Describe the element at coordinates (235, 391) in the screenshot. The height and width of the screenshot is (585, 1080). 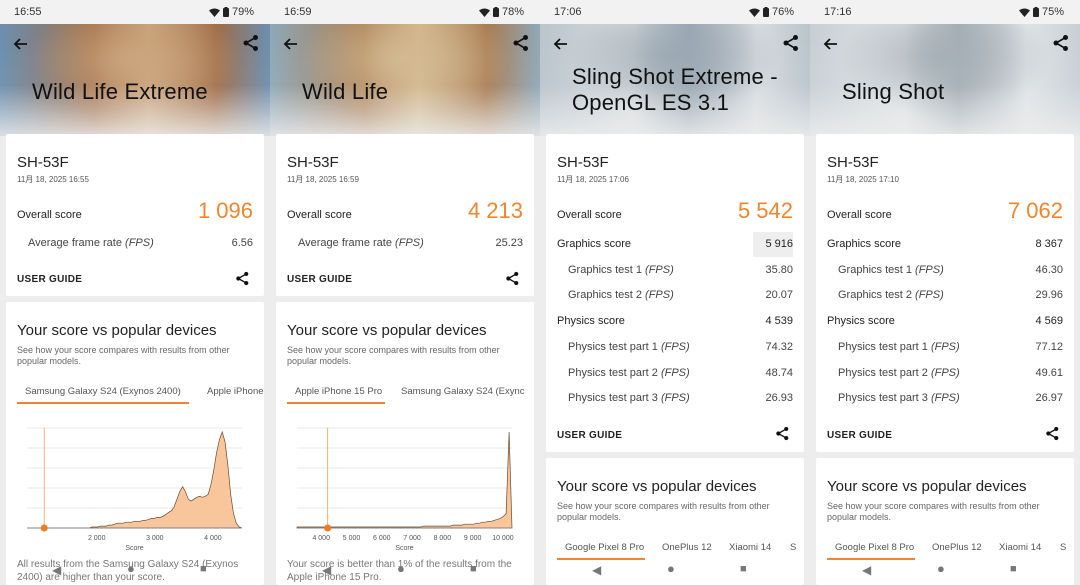
I see `device-tab: Apple iPhone` at that location.